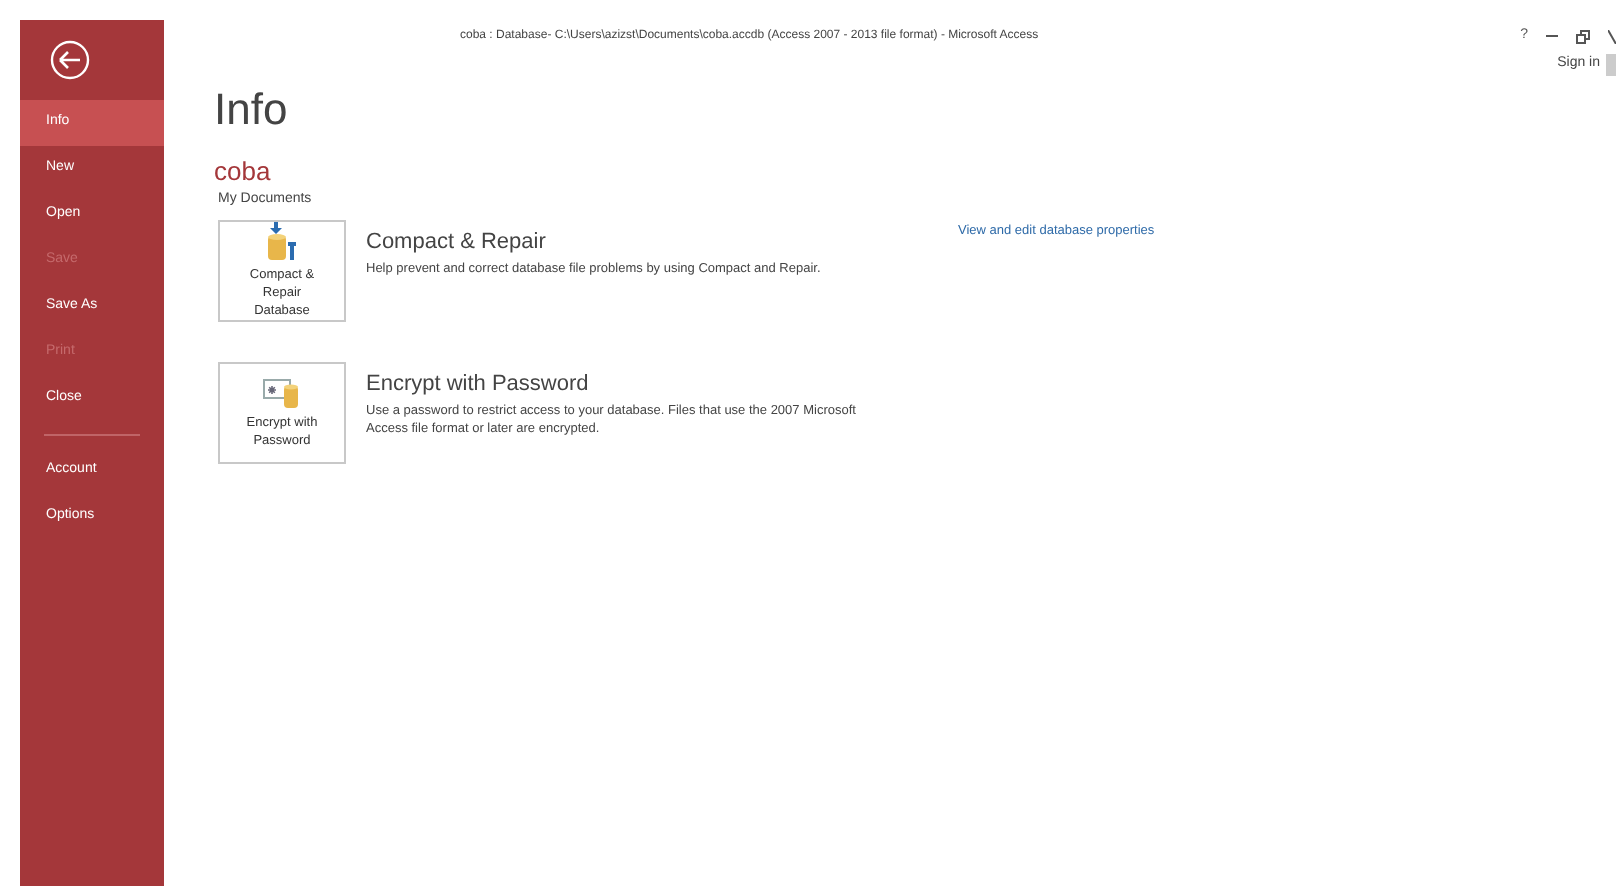 This screenshot has height=886, width=1616. I want to click on action-title: Encrypt with Password, so click(478, 384).